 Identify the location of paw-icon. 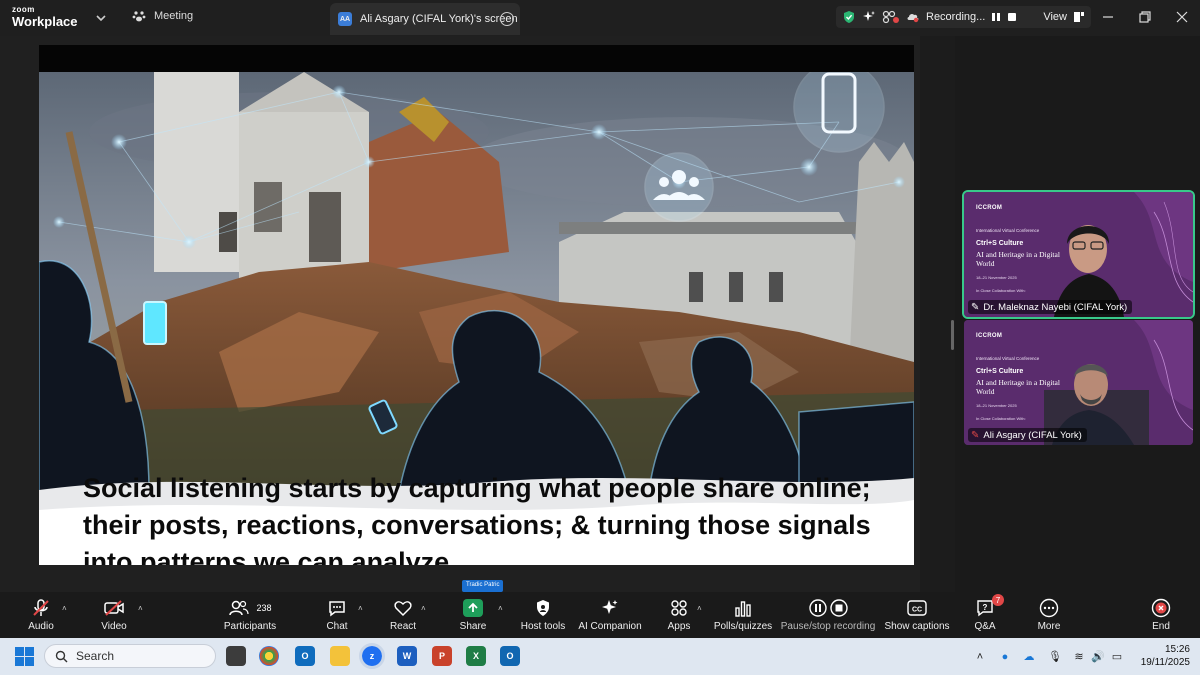
(139, 16).